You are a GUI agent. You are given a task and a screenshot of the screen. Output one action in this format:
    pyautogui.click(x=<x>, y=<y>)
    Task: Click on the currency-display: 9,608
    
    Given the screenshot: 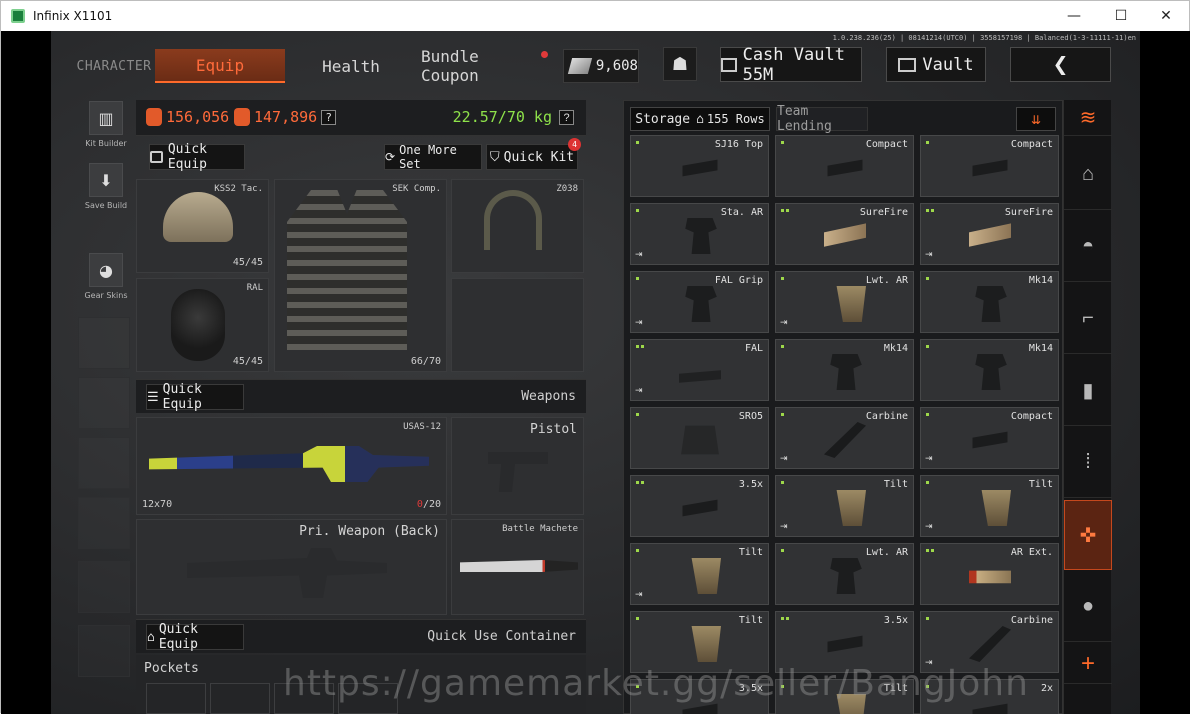 What is the action you would take?
    pyautogui.click(x=601, y=66)
    